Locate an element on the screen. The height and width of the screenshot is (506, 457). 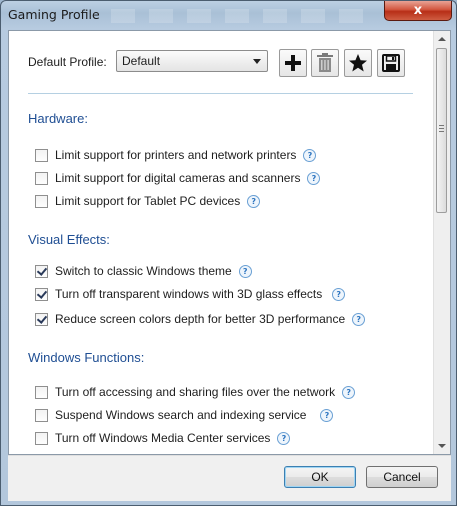
save-icon is located at coordinates (391, 63).